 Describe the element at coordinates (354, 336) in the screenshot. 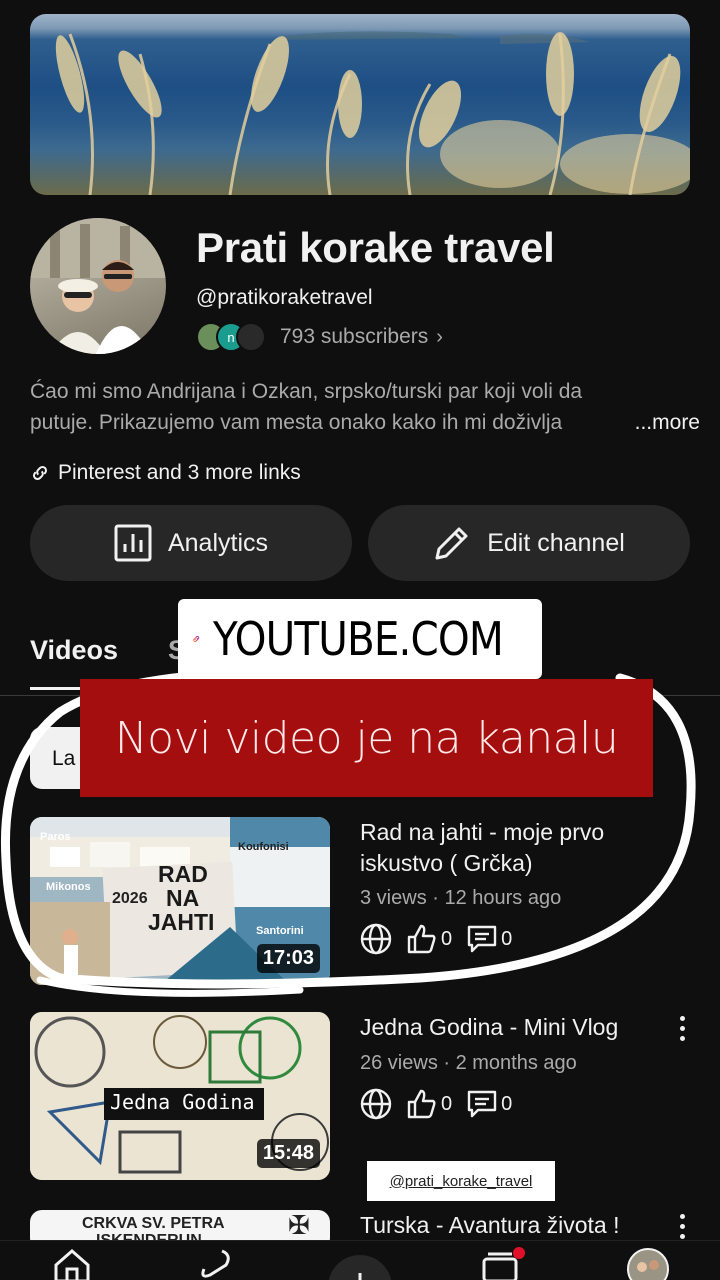

I see `subscriber-count: 793 subscribers` at that location.